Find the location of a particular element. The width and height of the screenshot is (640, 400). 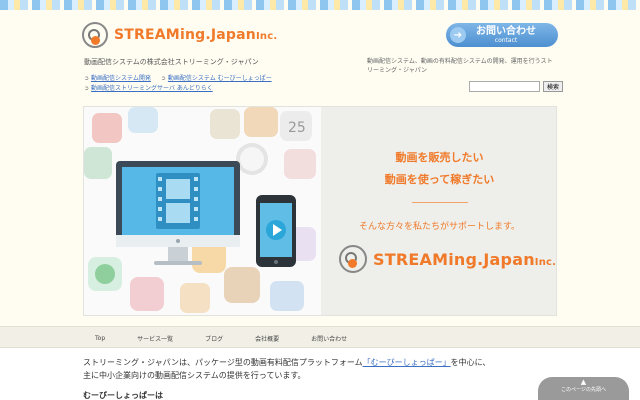

site-tagline: 動画配信システムの株式会社ストリーミング・ジャパン is located at coordinates (171, 62).